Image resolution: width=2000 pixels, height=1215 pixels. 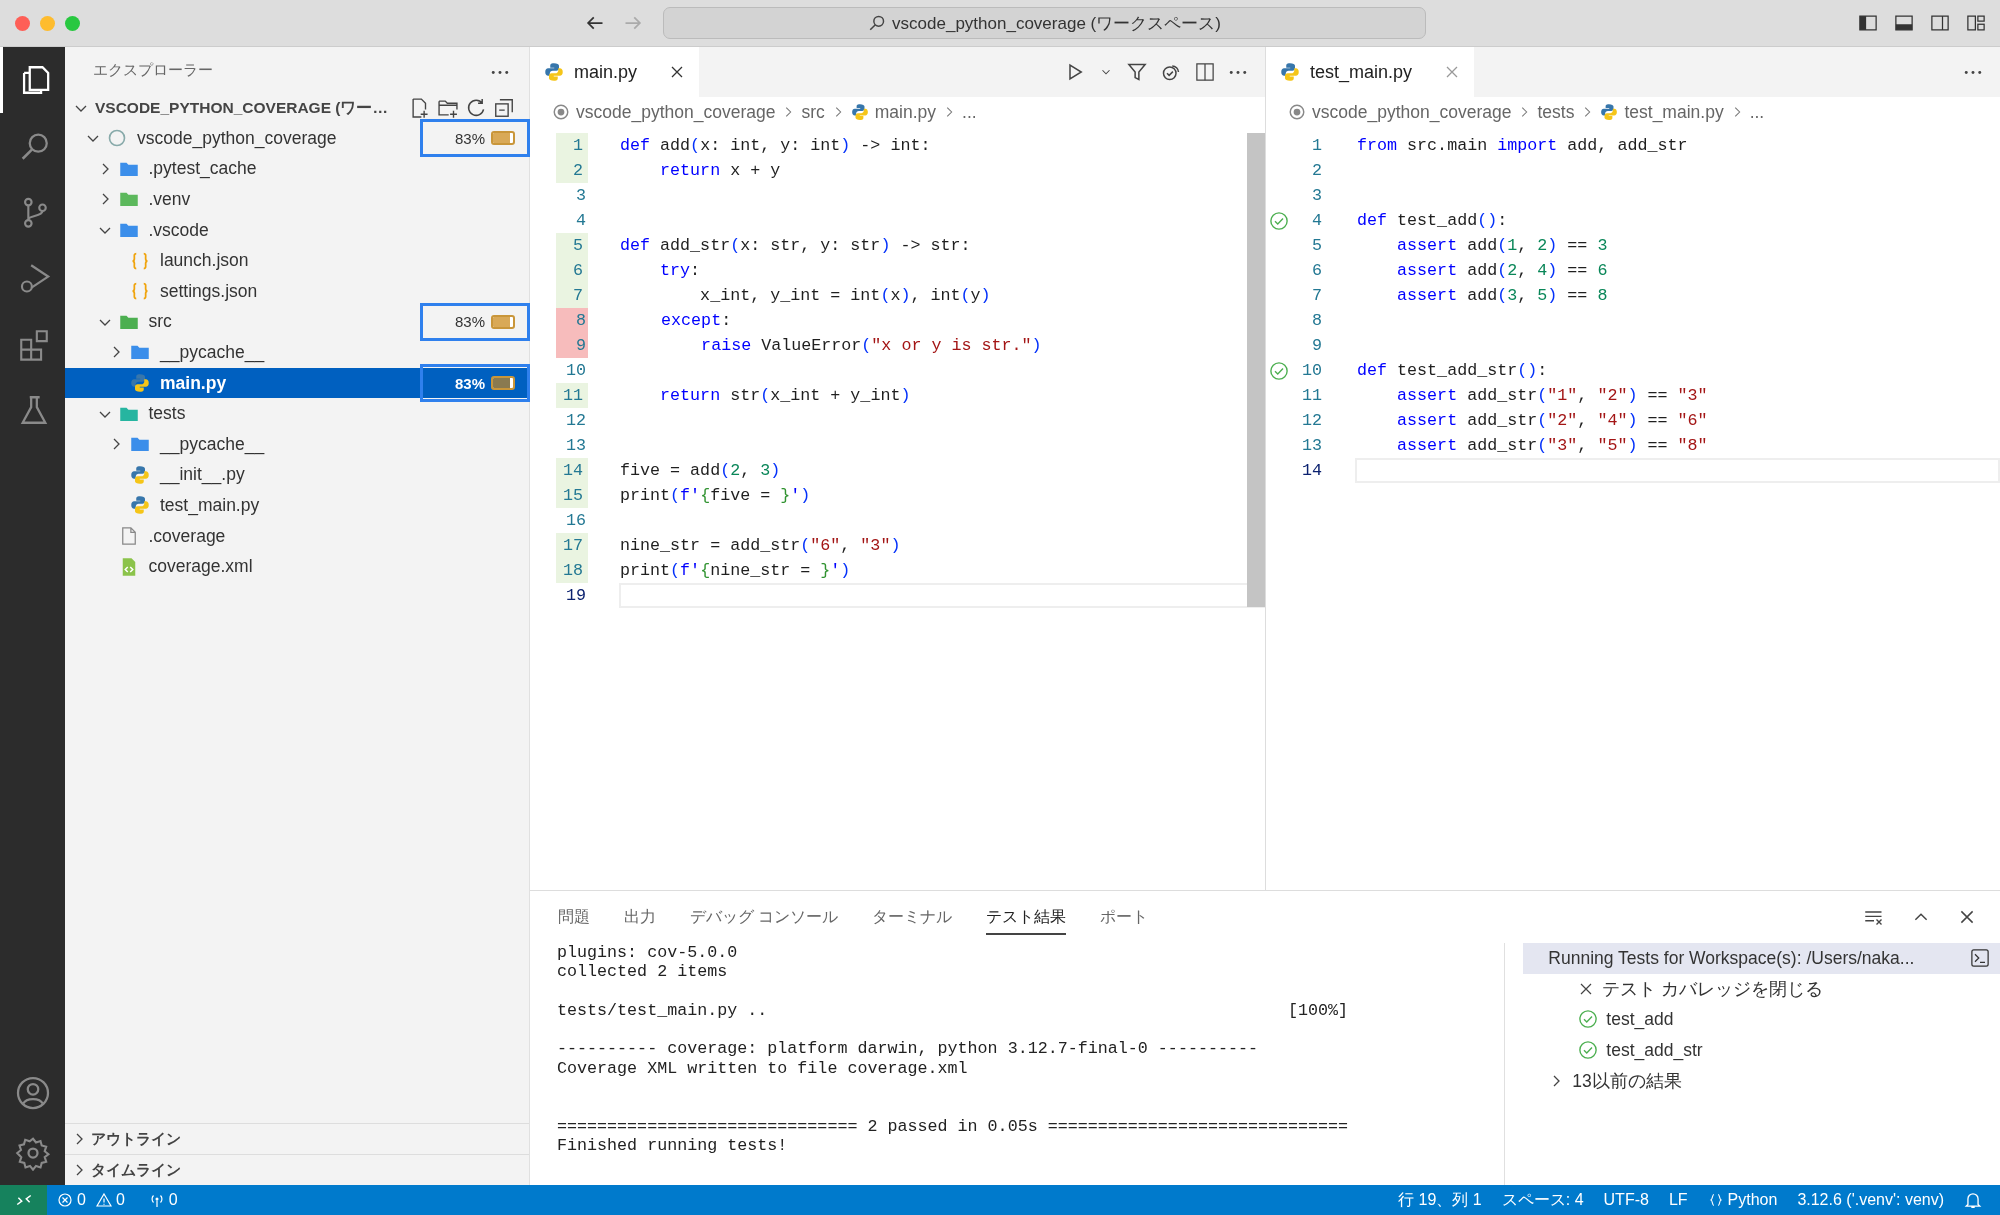 I want to click on editor-tab: main.py, so click(x=615, y=72).